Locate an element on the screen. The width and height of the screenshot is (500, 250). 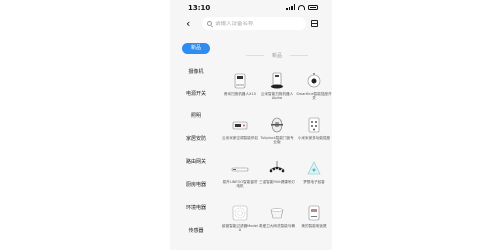
scan-icon is located at coordinates (314, 23).